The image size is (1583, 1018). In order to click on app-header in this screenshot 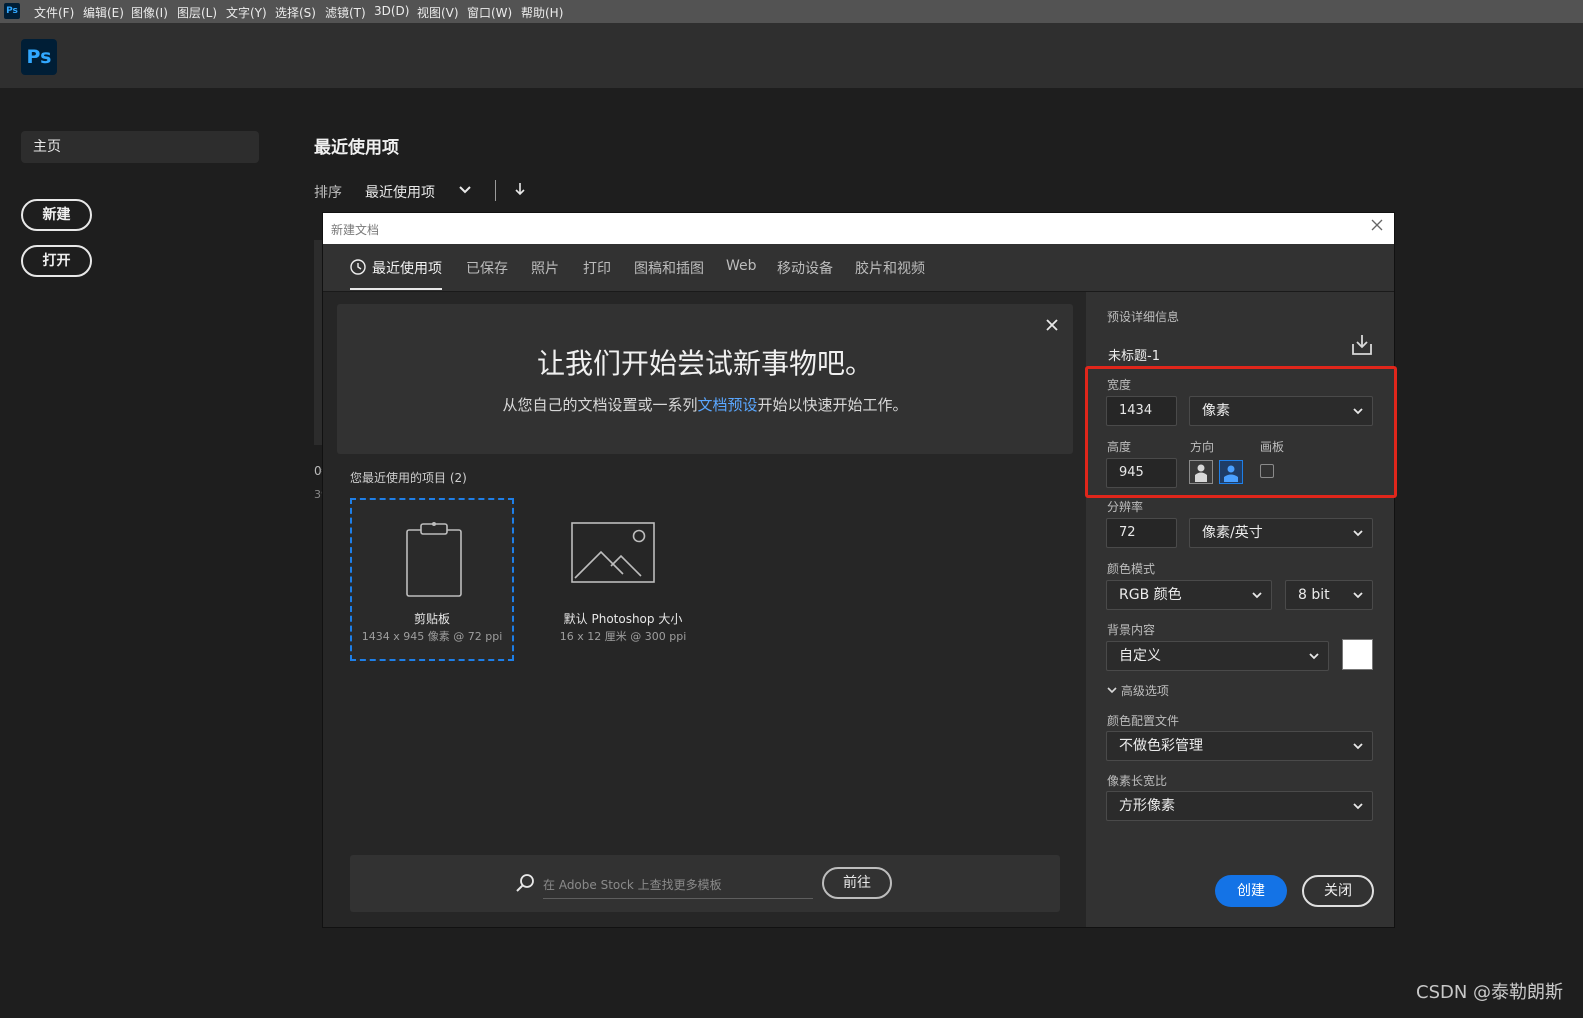, I will do `click(791, 55)`.